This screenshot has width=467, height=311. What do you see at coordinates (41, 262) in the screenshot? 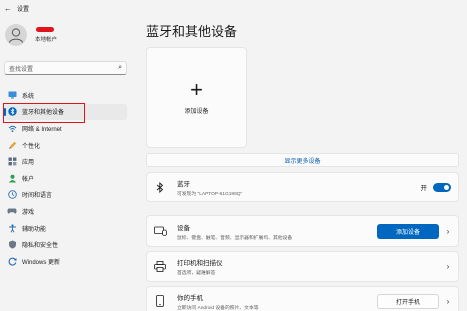
I see `sidebar-item-label: Windows 更新` at bounding box center [41, 262].